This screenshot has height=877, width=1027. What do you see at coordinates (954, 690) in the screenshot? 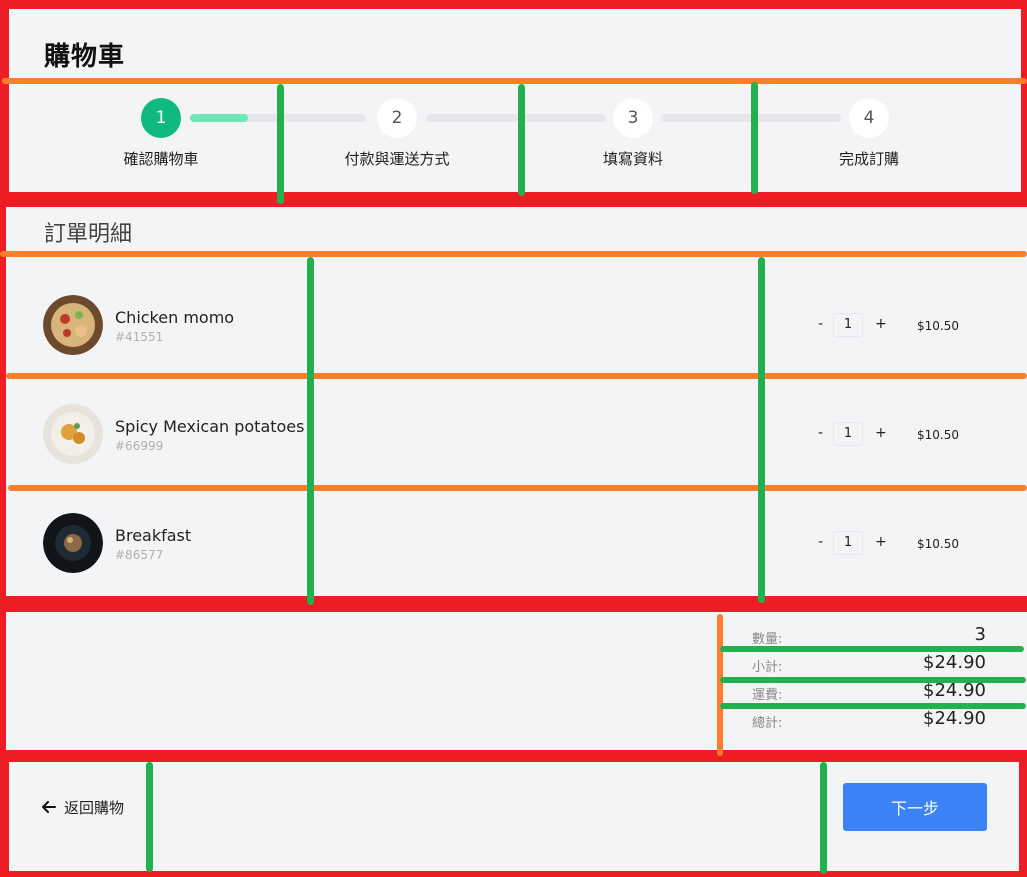
I see `shipping-value: $24.90` at bounding box center [954, 690].